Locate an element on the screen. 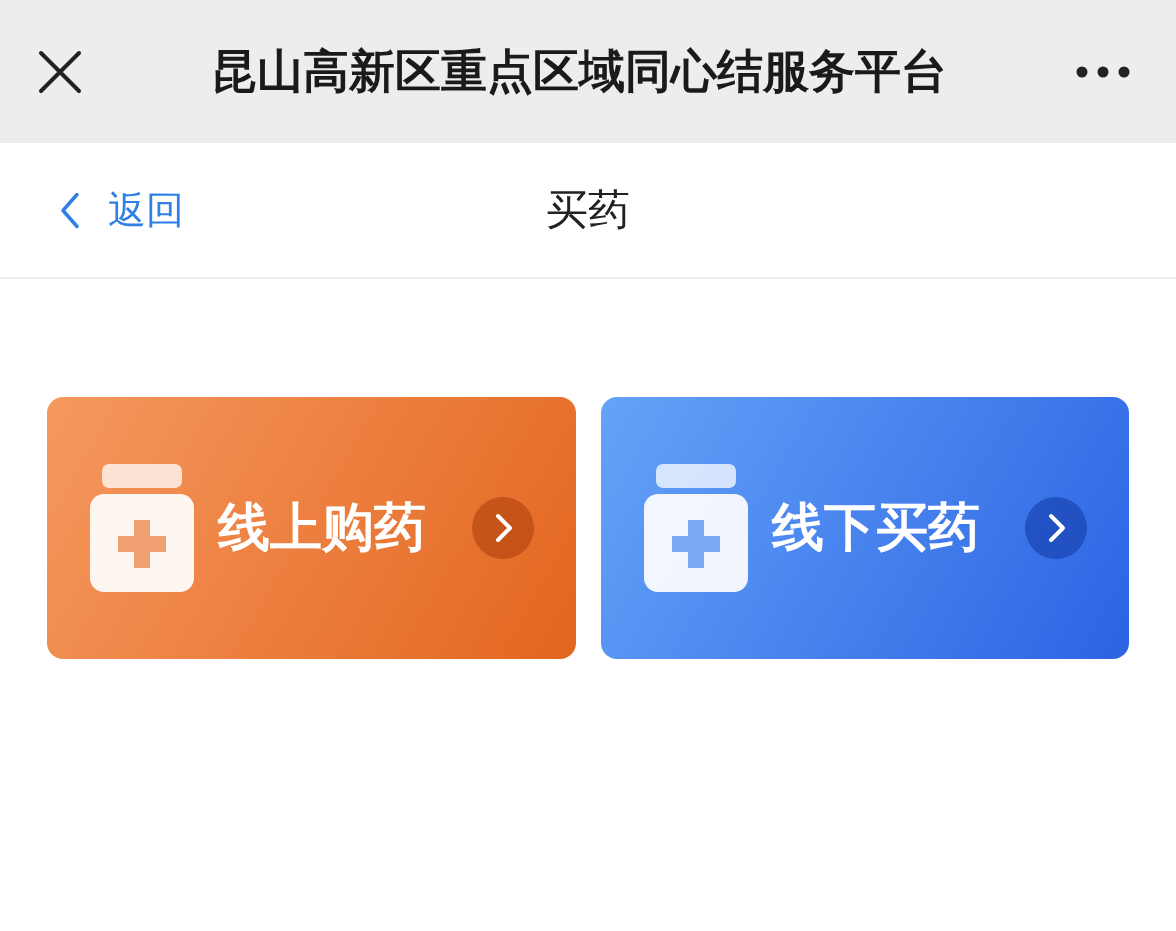 This screenshot has height=931, width=1176. chevron-left-icon is located at coordinates (70, 210).